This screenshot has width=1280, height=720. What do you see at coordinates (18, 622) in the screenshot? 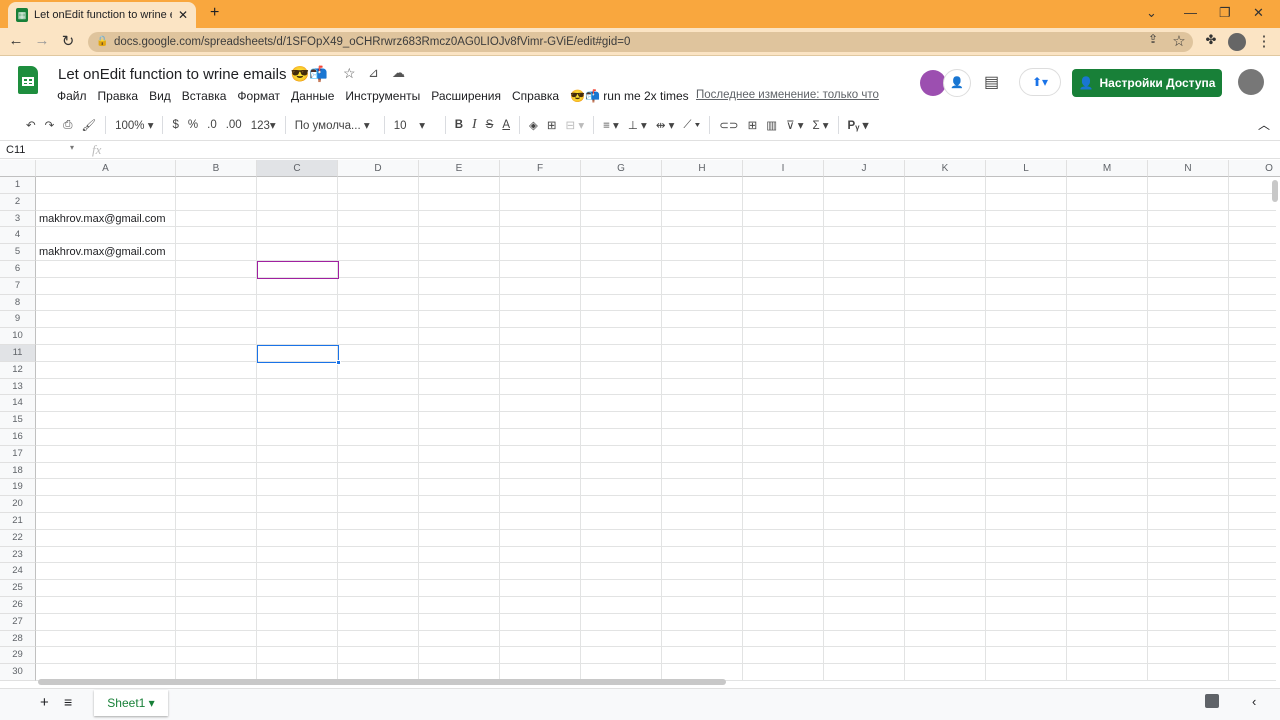
I see `row-header: 27` at bounding box center [18, 622].